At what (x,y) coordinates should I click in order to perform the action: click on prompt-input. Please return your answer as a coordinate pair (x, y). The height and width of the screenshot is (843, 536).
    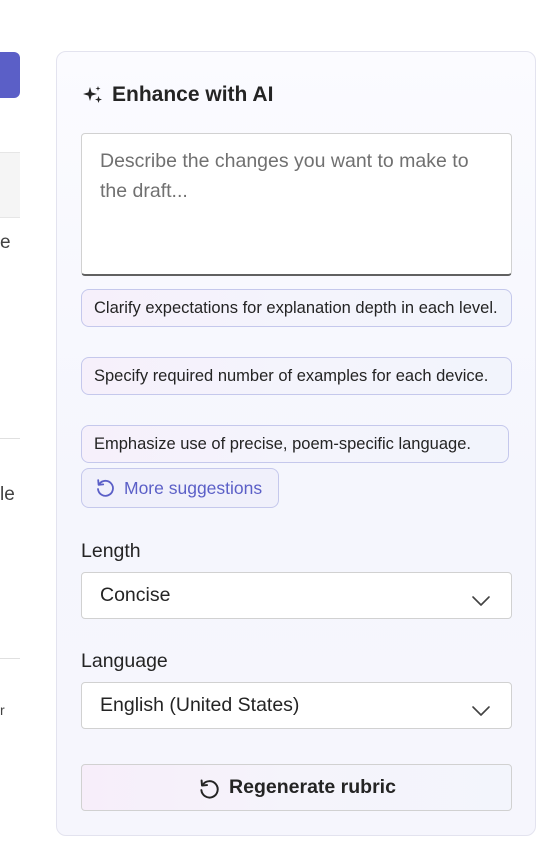
    Looking at the image, I should click on (296, 204).